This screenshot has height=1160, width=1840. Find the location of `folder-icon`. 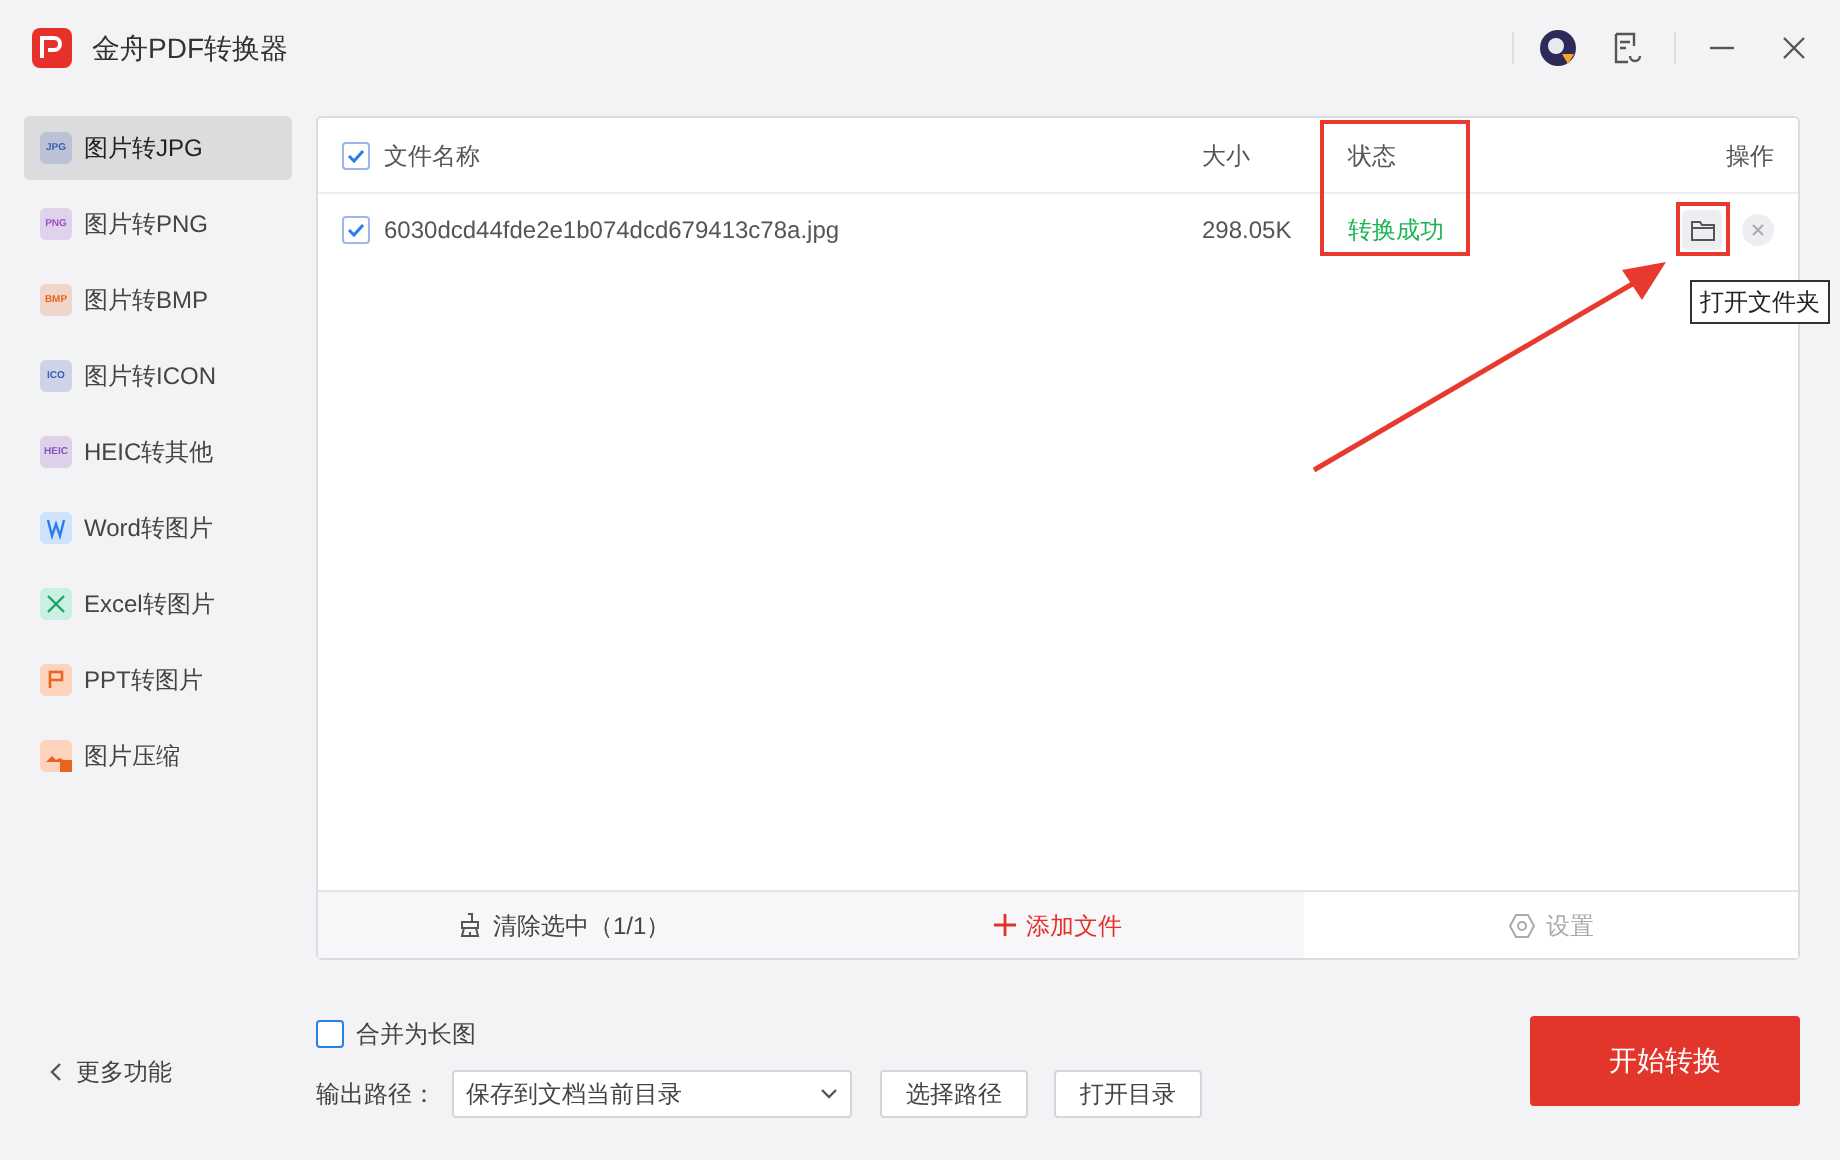

folder-icon is located at coordinates (1702, 230).